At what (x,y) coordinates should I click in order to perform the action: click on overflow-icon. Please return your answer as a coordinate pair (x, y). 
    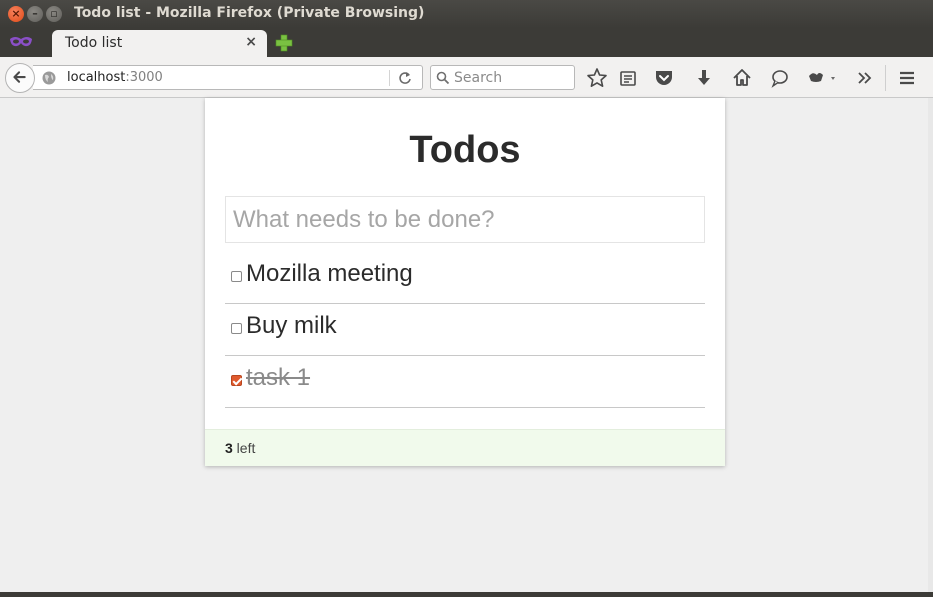
    Looking at the image, I should click on (865, 78).